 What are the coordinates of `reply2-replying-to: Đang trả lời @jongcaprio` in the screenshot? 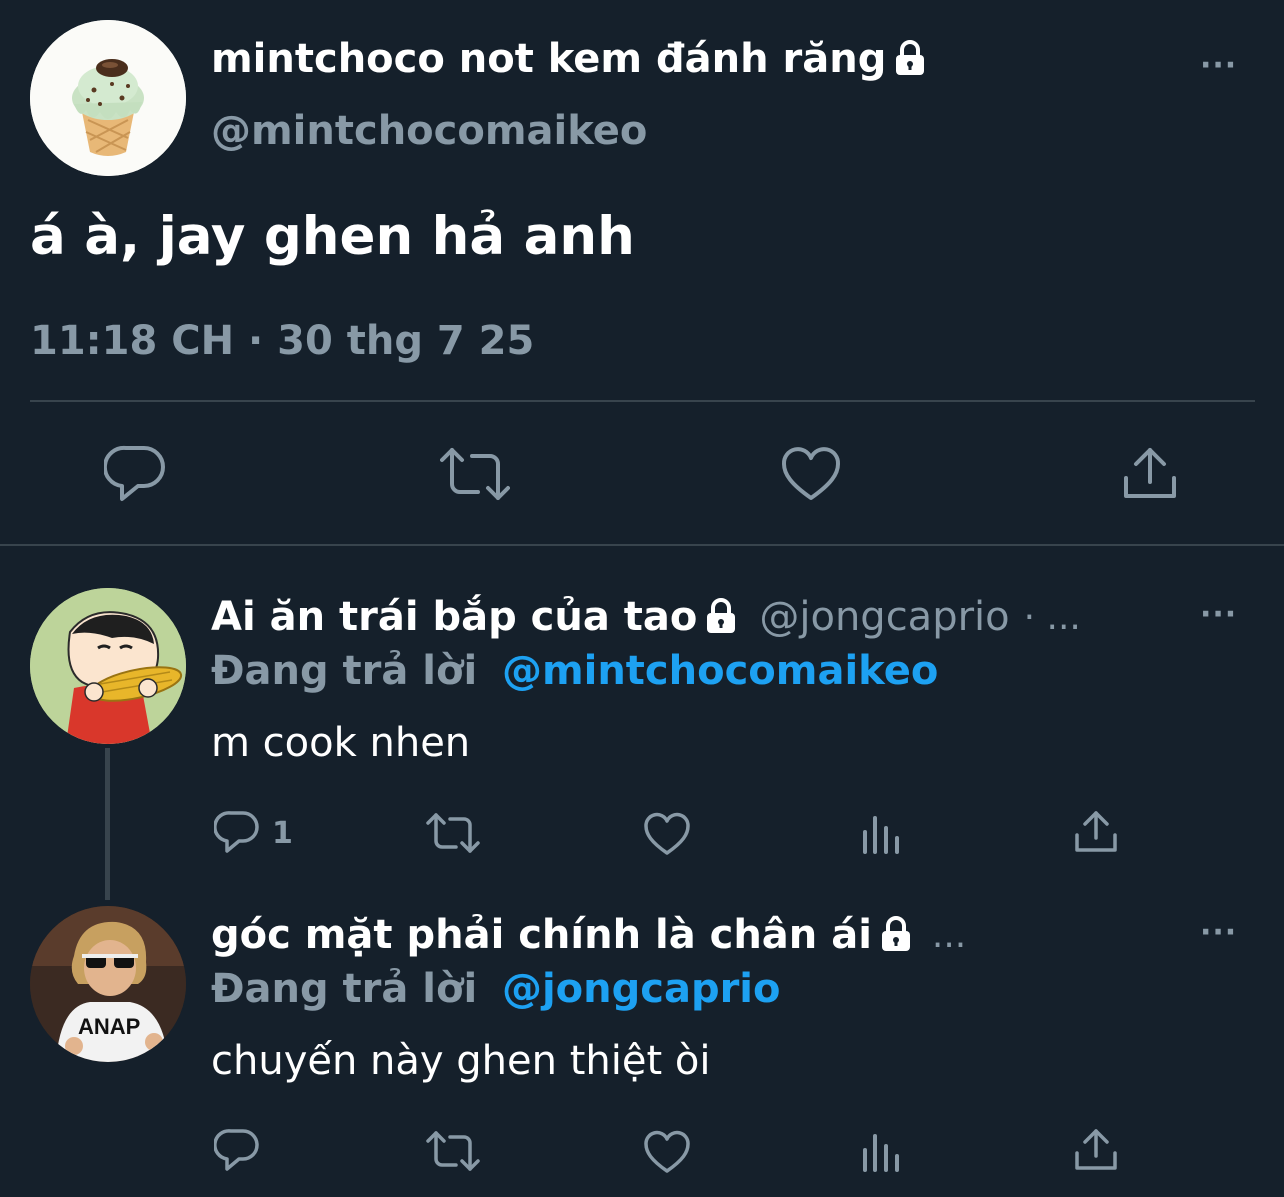 It's located at (496, 989).